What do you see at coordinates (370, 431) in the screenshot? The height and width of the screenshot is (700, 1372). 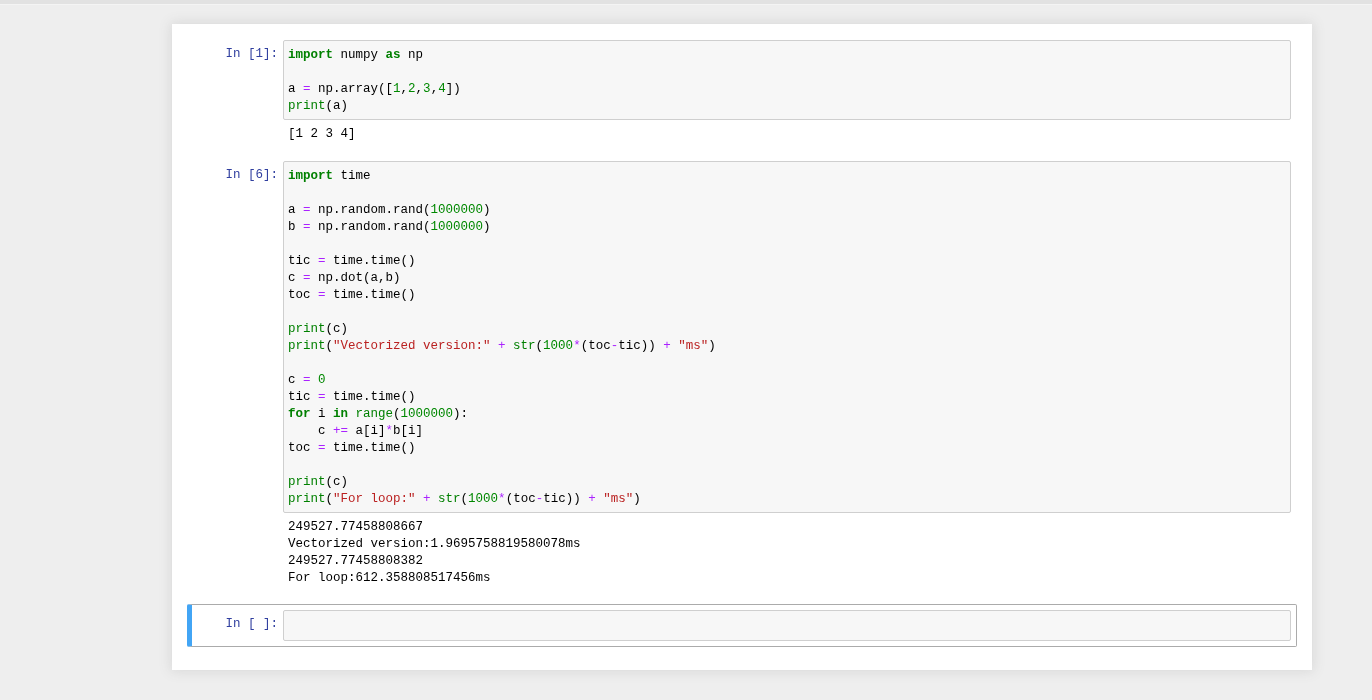 I see `code-line: c += a[i]*b[i]` at bounding box center [370, 431].